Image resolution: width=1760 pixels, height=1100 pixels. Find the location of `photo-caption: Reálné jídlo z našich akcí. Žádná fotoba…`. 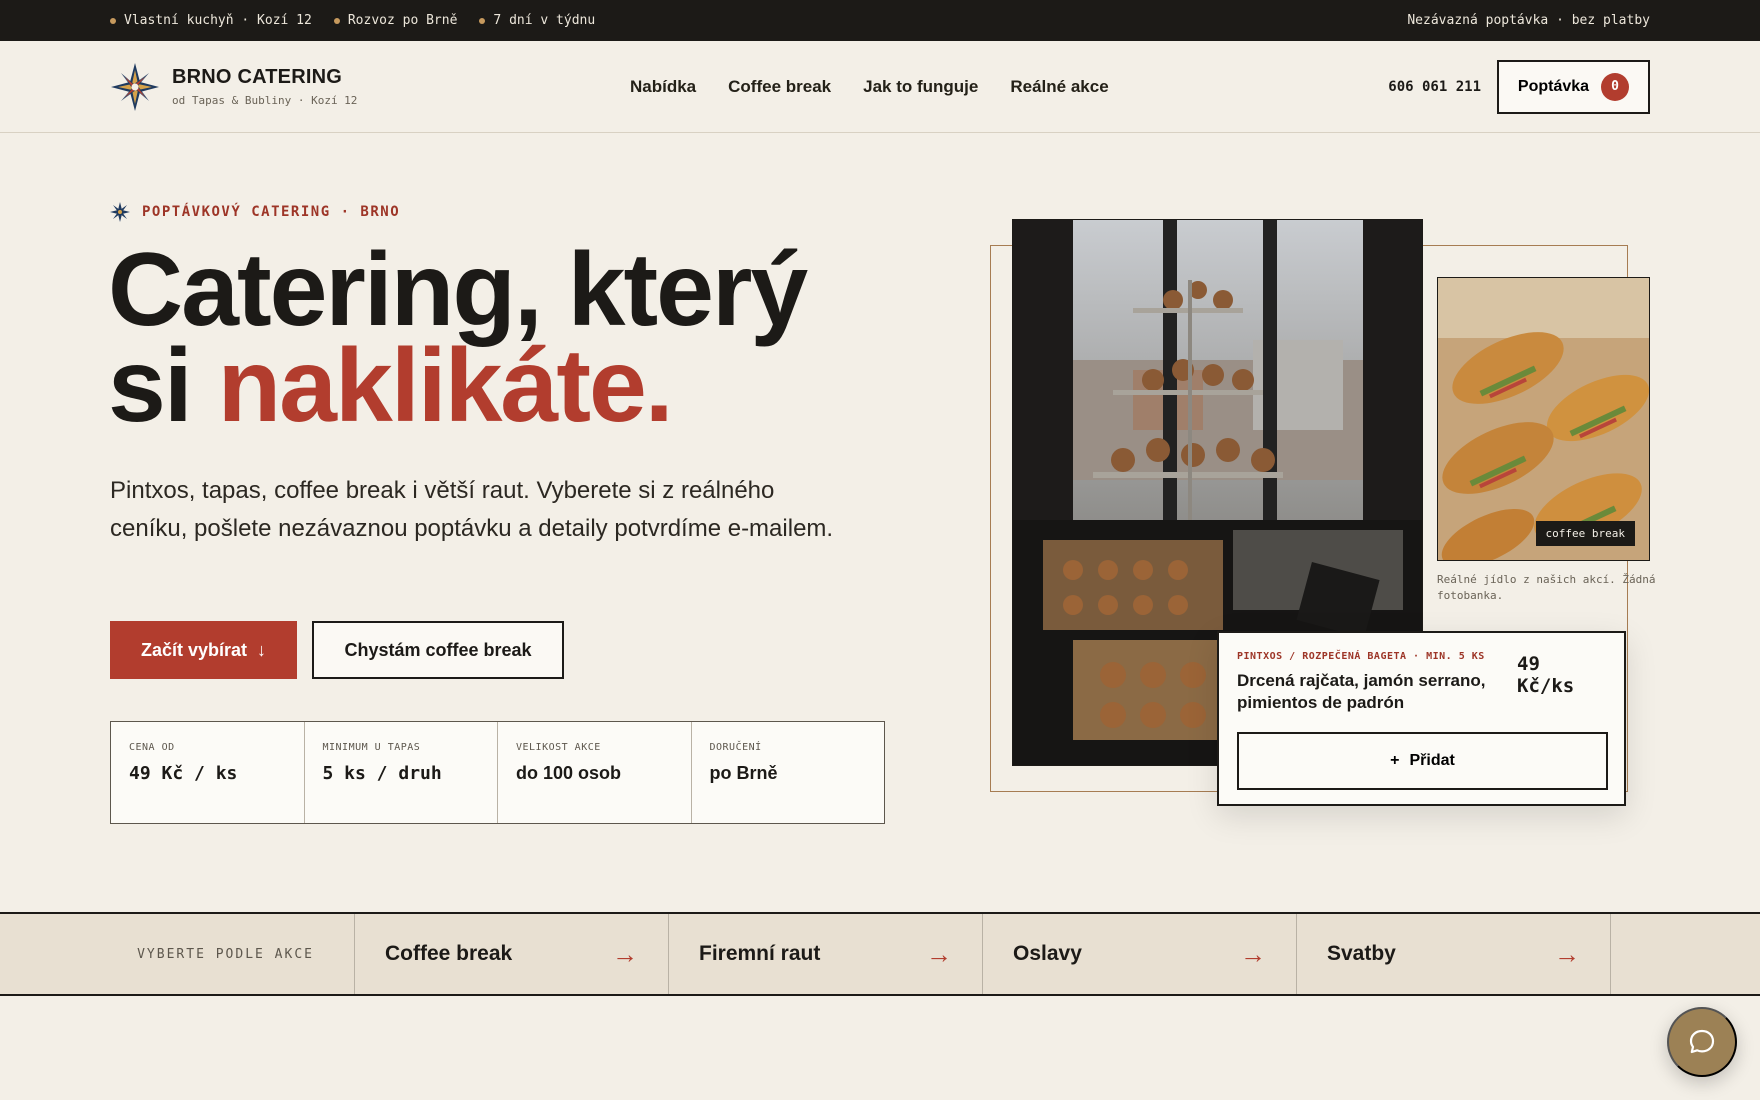

photo-caption: Reálné jídlo z našich akcí. Žádná fotoba… is located at coordinates (1546, 587).